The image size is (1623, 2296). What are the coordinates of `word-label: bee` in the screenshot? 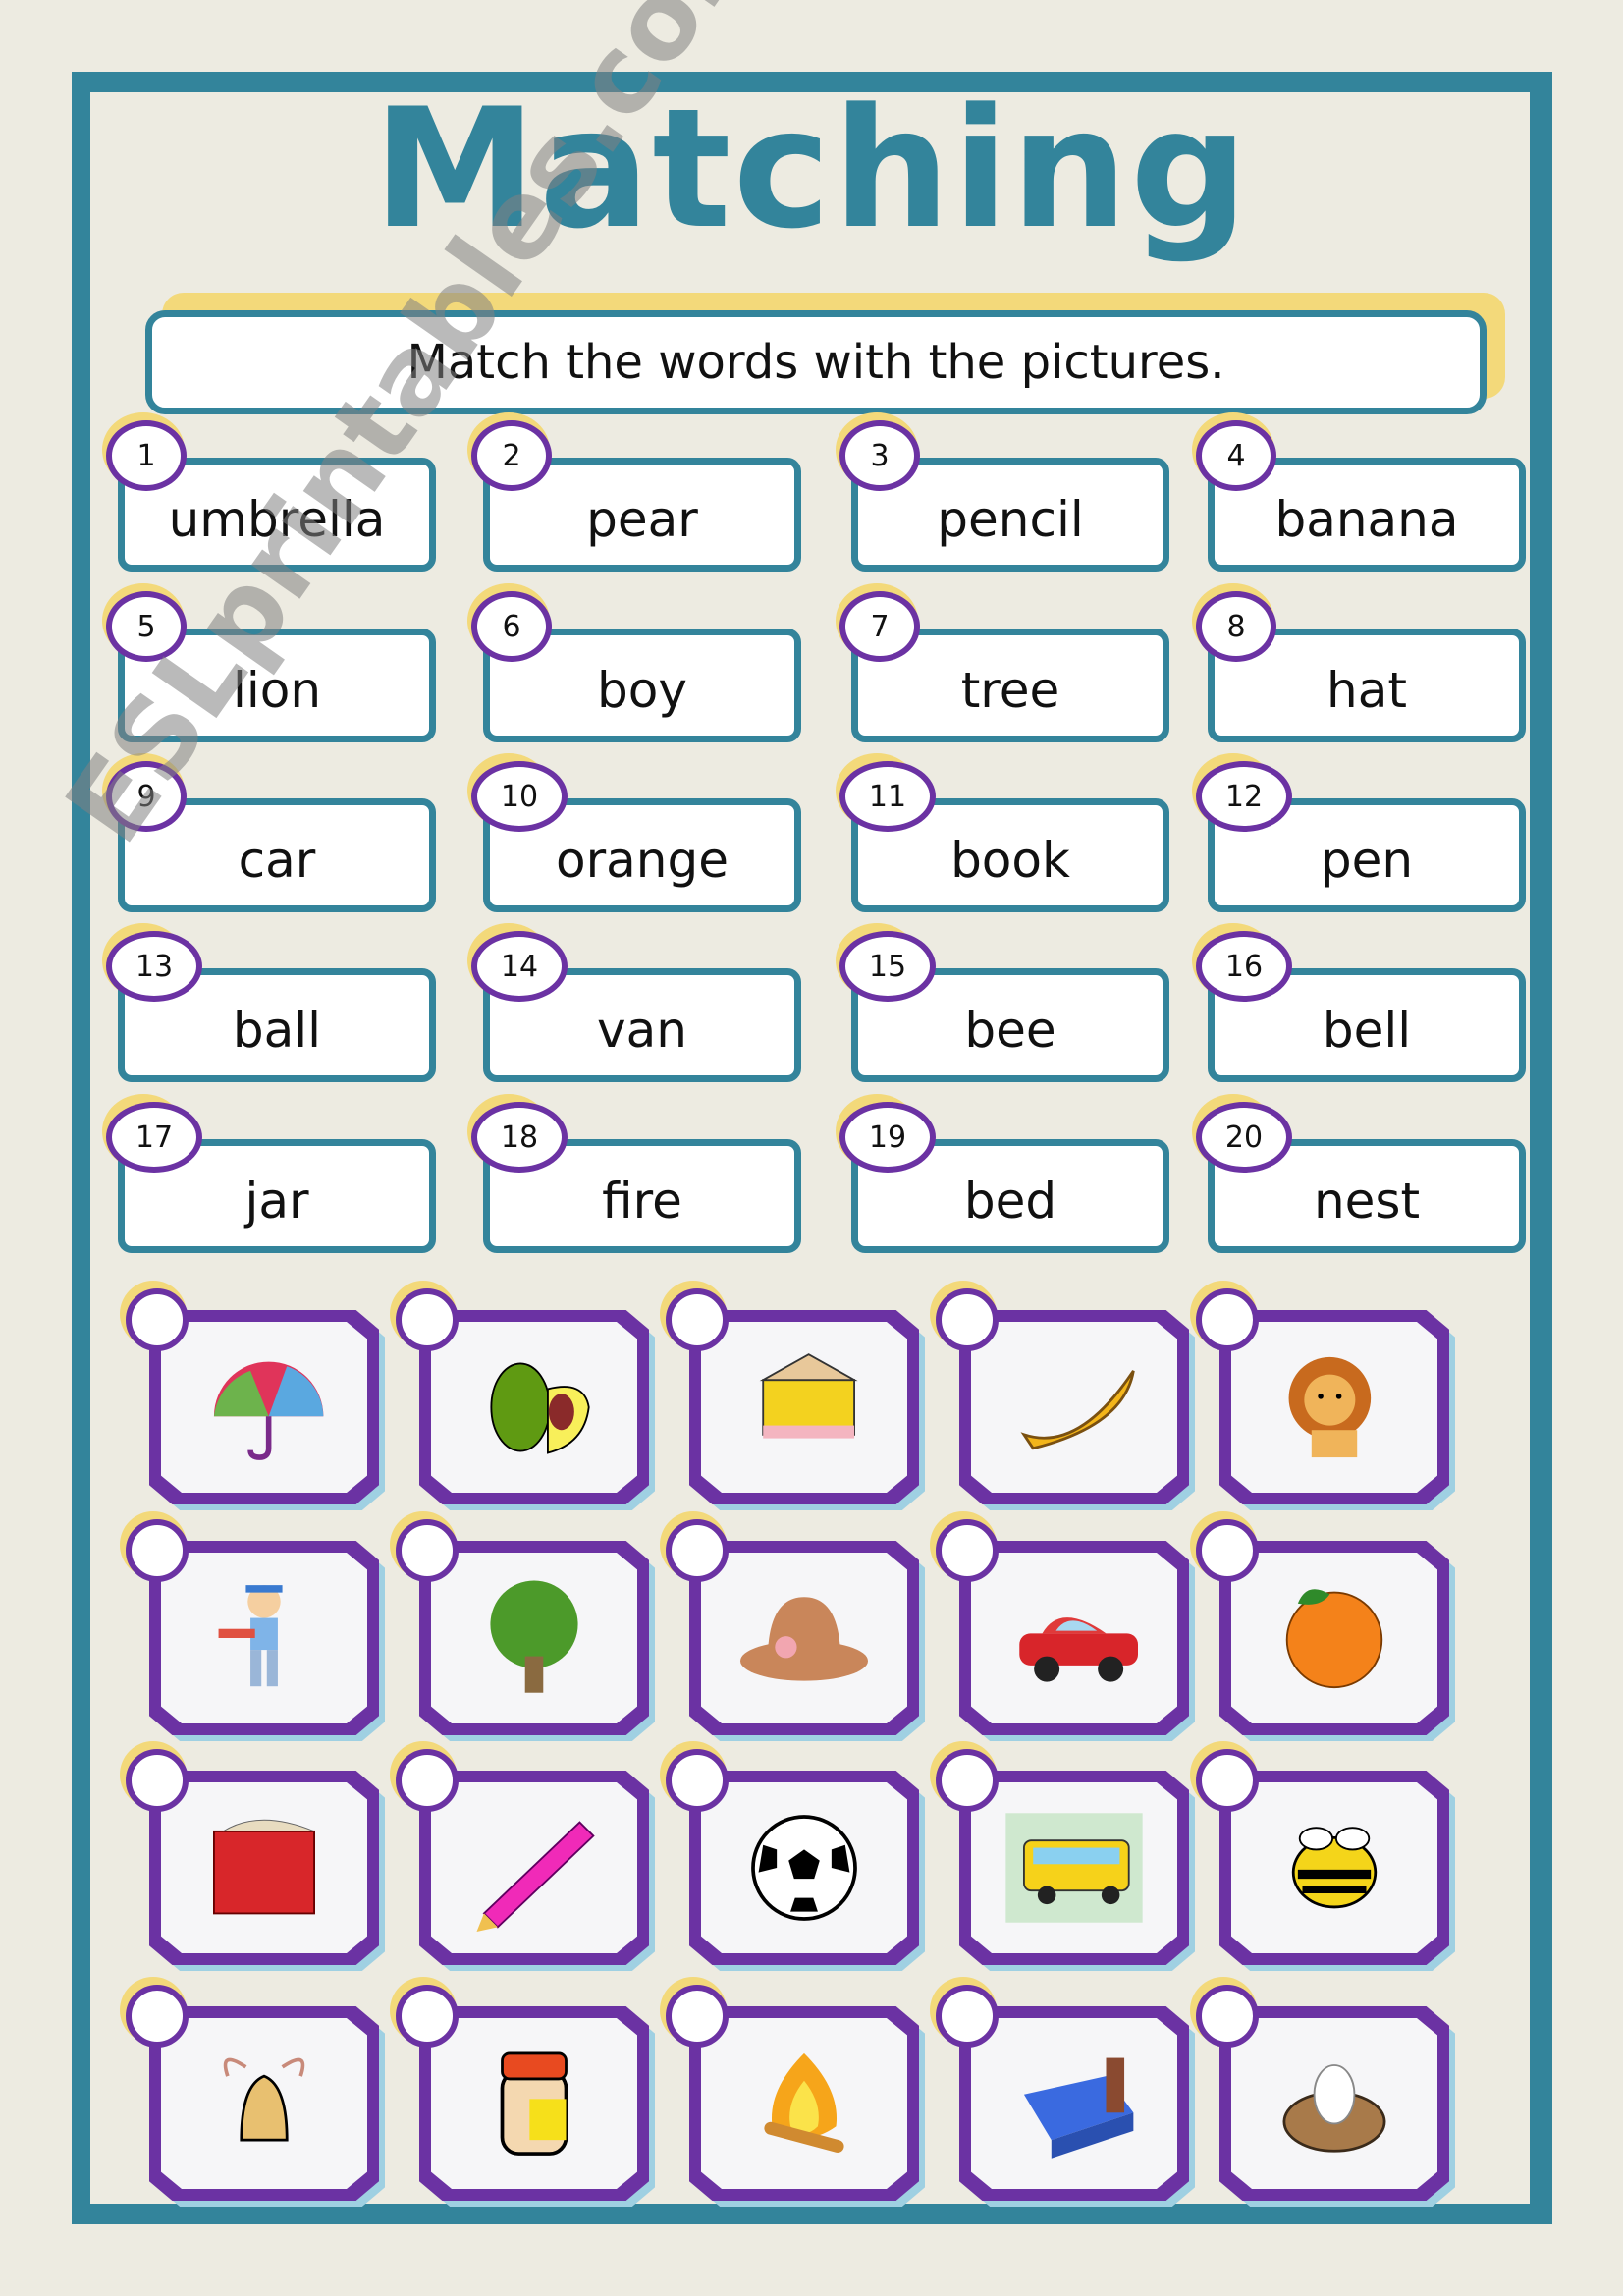 It's located at (1010, 1030).